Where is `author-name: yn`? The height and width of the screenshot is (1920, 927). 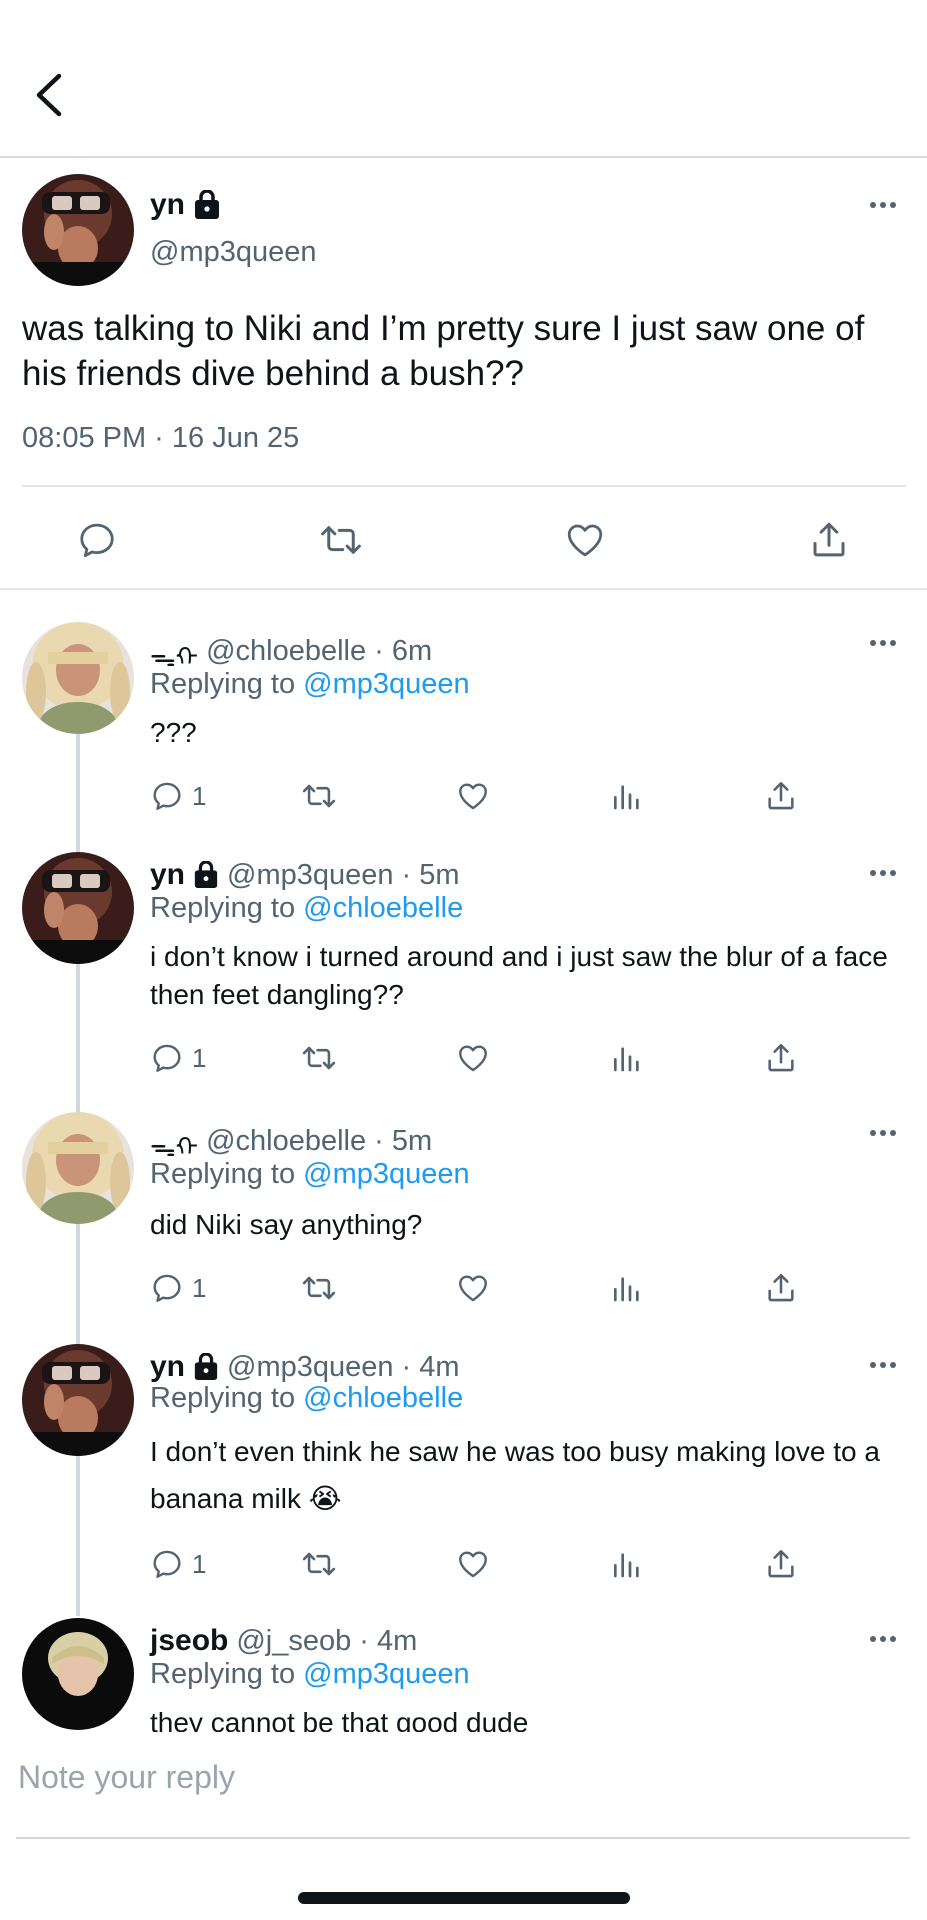
author-name: yn is located at coordinates (185, 205).